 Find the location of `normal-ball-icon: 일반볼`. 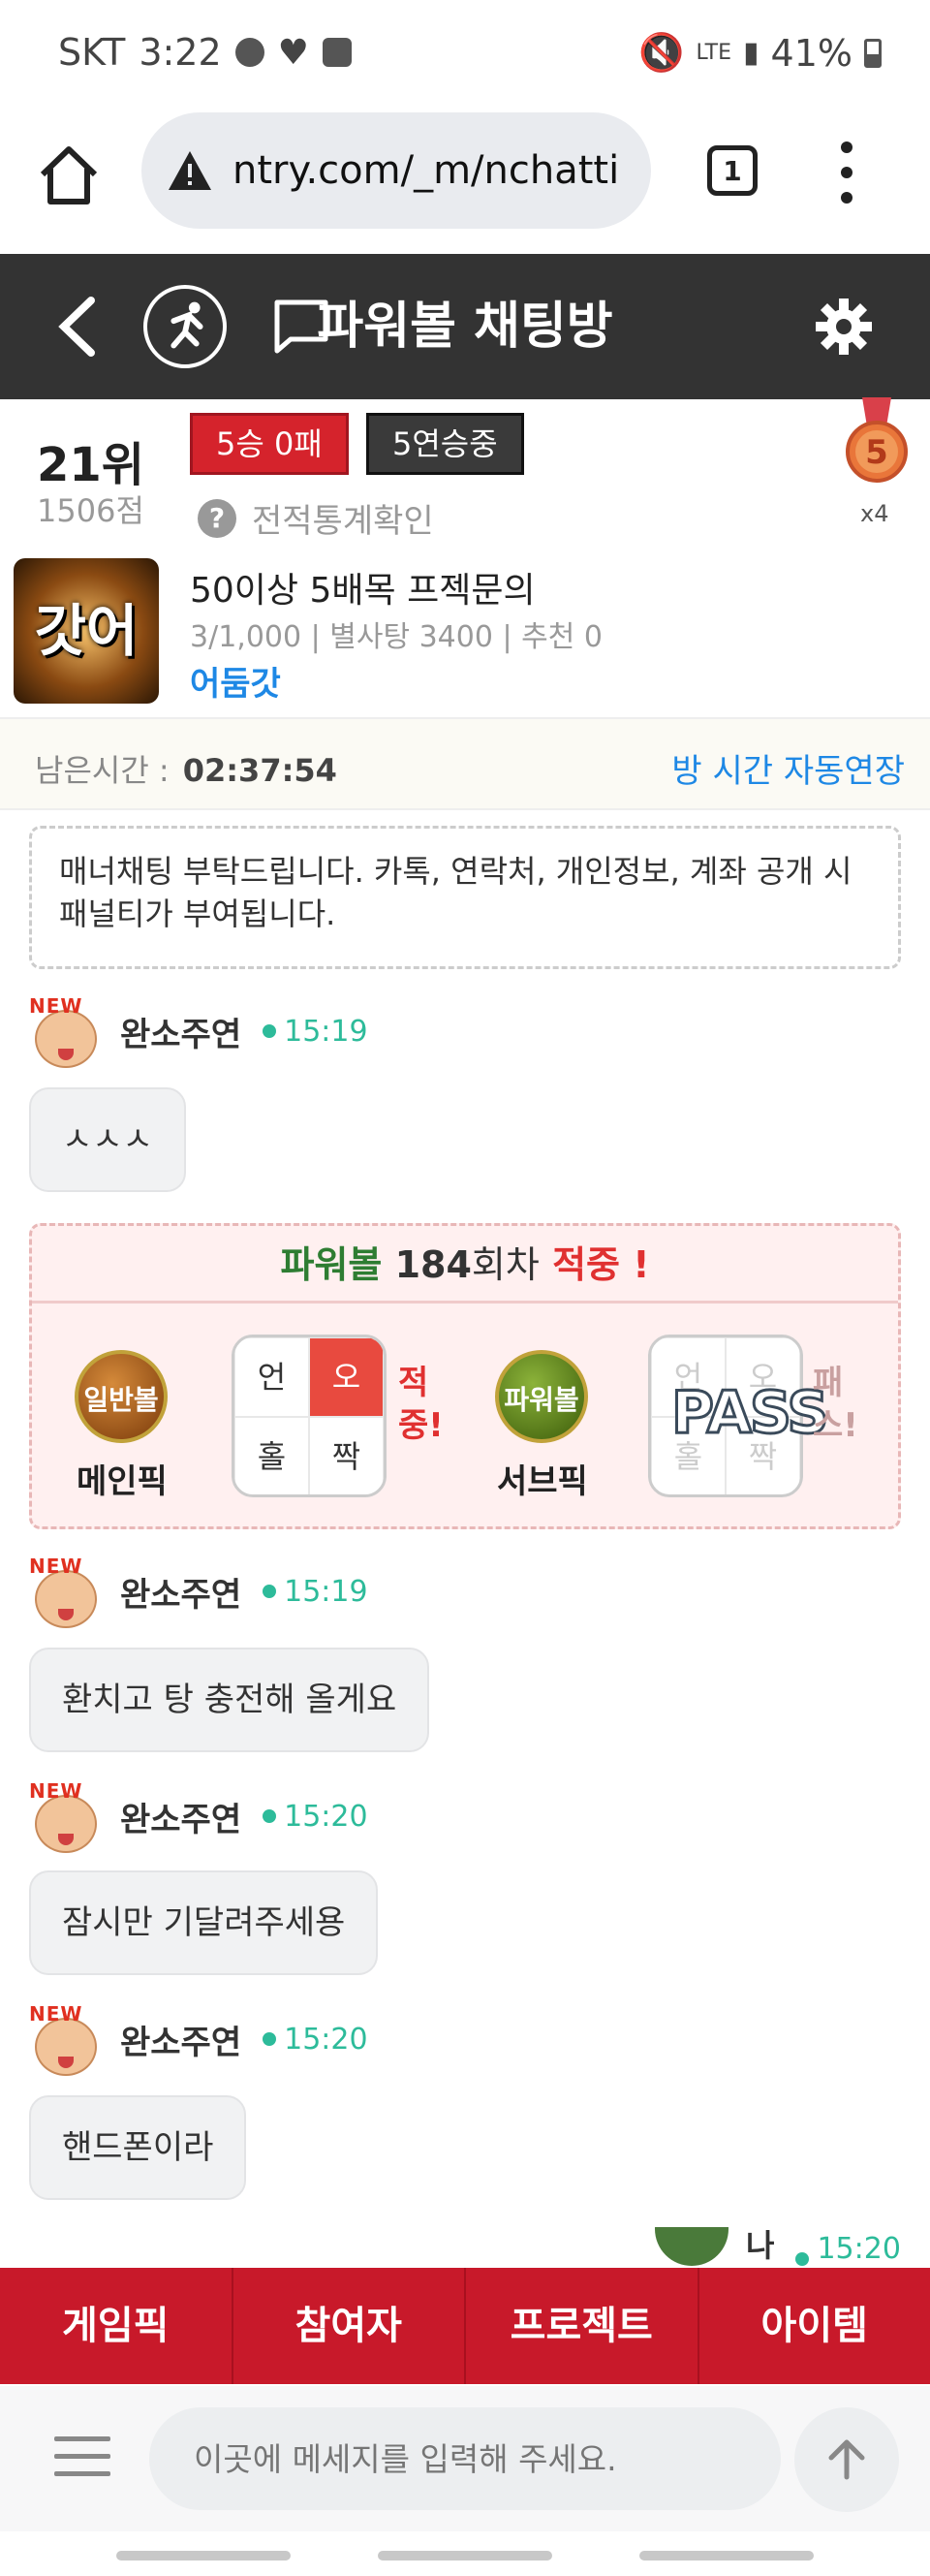

normal-ball-icon: 일반볼 is located at coordinates (121, 1396).